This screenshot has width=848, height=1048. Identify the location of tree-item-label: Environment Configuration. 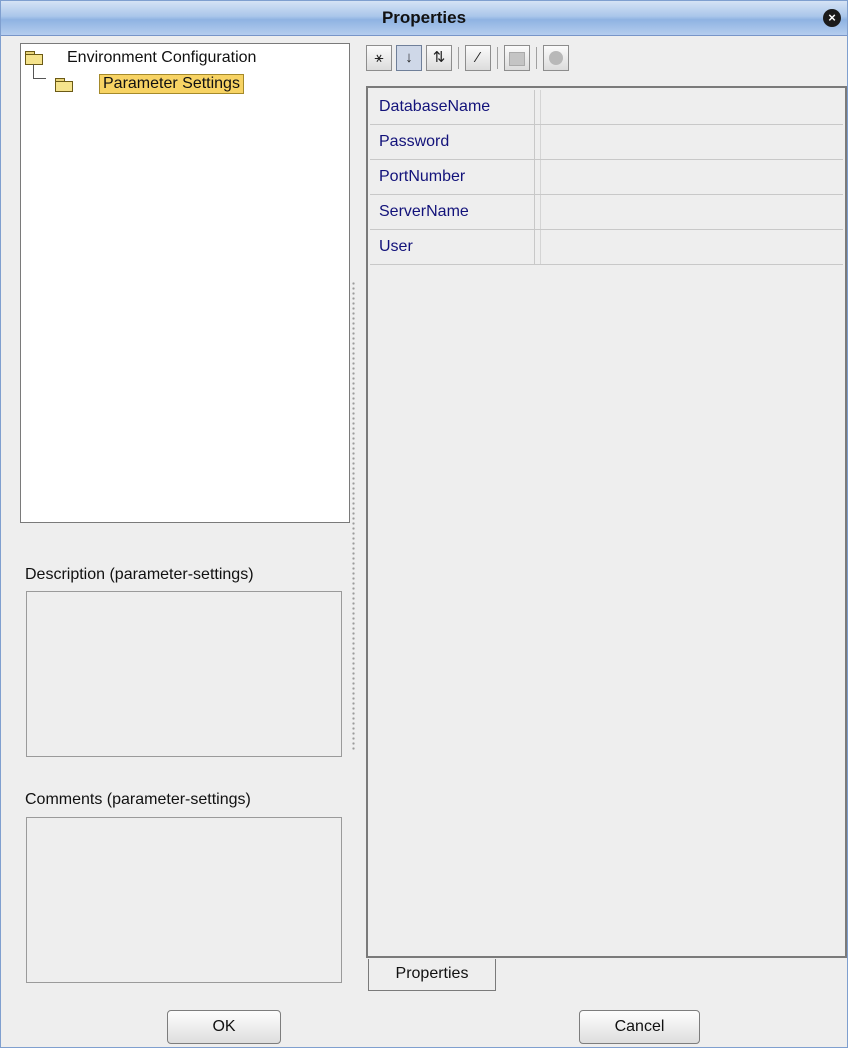
(162, 57).